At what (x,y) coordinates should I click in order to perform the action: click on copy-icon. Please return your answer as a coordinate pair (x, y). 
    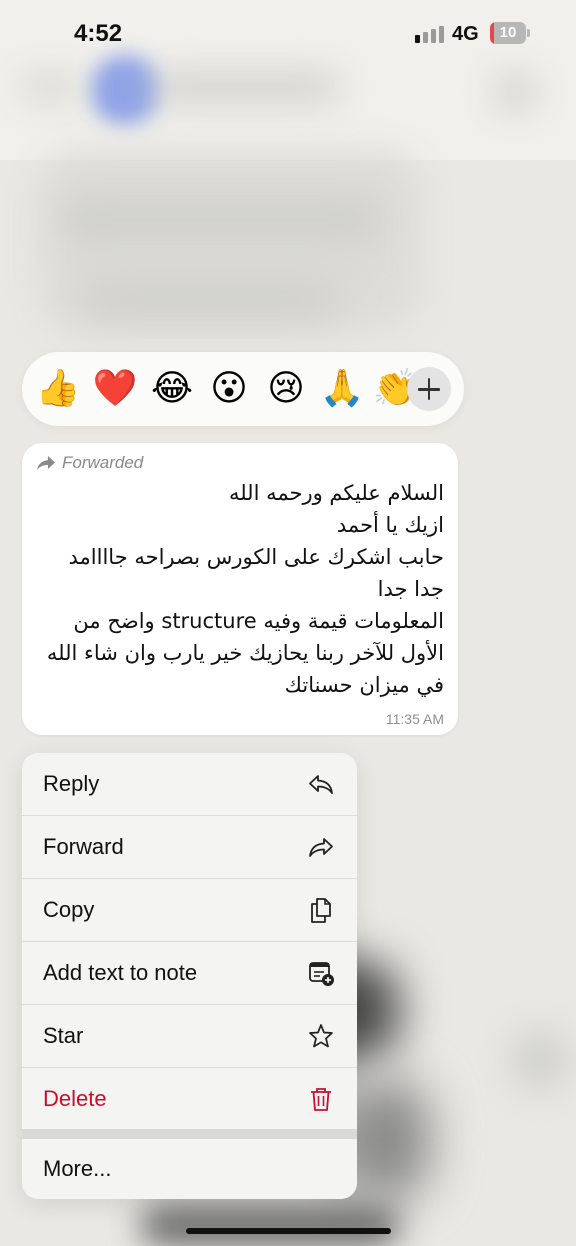
    Looking at the image, I should click on (321, 910).